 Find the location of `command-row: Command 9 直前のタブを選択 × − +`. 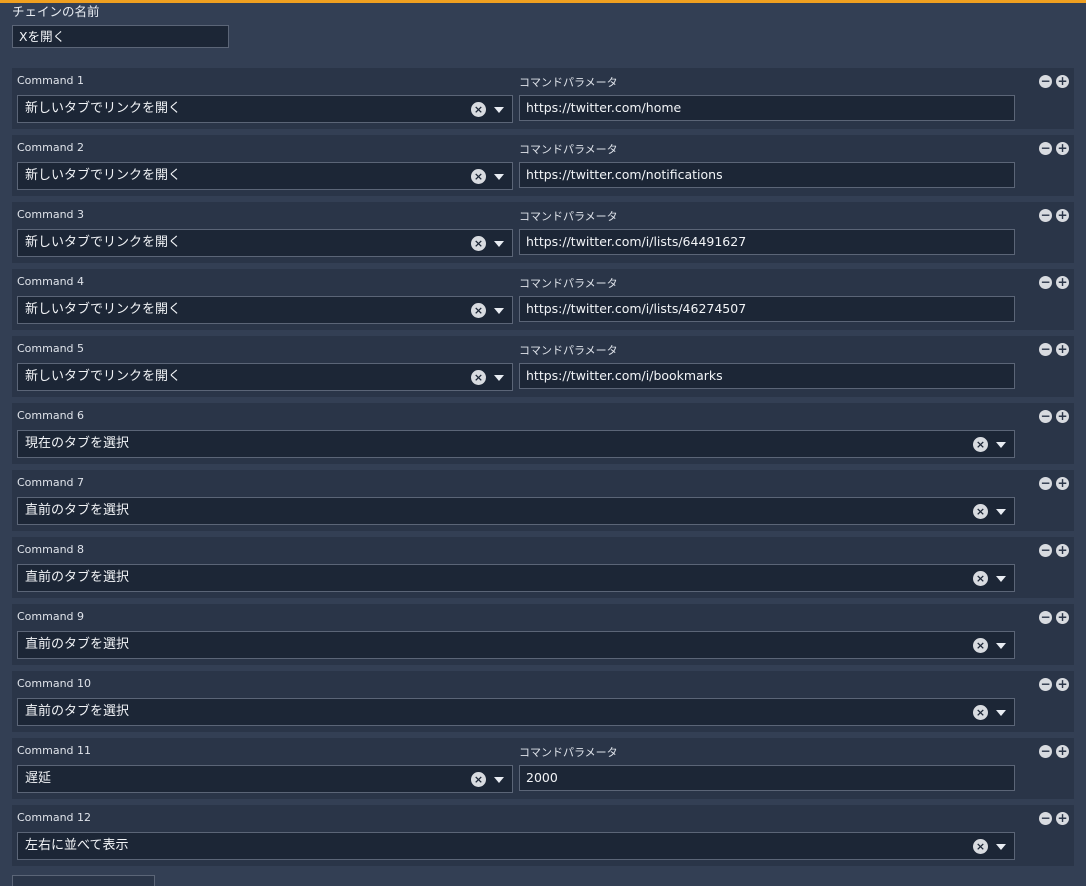

command-row: Command 9 直前のタブを選択 × − + is located at coordinates (543, 634).